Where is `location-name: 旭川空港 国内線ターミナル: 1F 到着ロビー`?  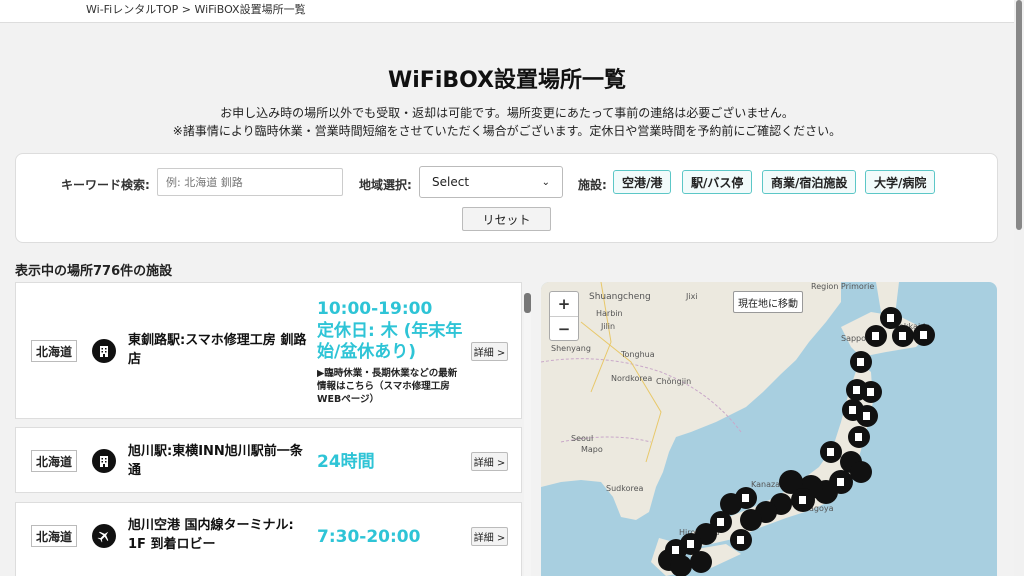 location-name: 旭川空港 国内線ターミナル: 1F 到着ロビー is located at coordinates (211, 535).